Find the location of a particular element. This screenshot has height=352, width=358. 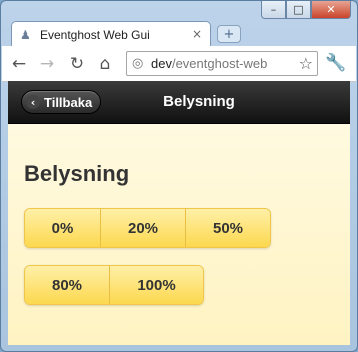

level-button-group-1: 0% 20% 50% is located at coordinates (147, 228).